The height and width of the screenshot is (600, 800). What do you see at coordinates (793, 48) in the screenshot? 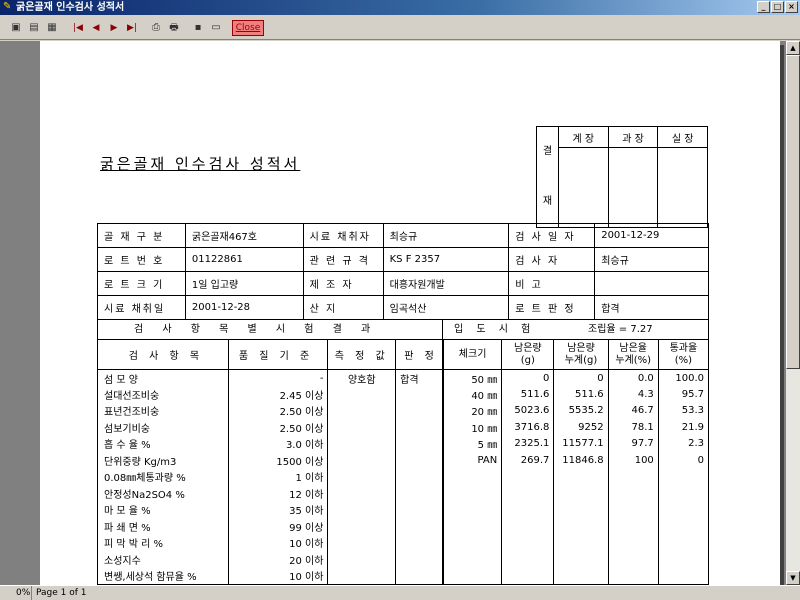
I see `scroll-up-icon: ▲` at bounding box center [793, 48].